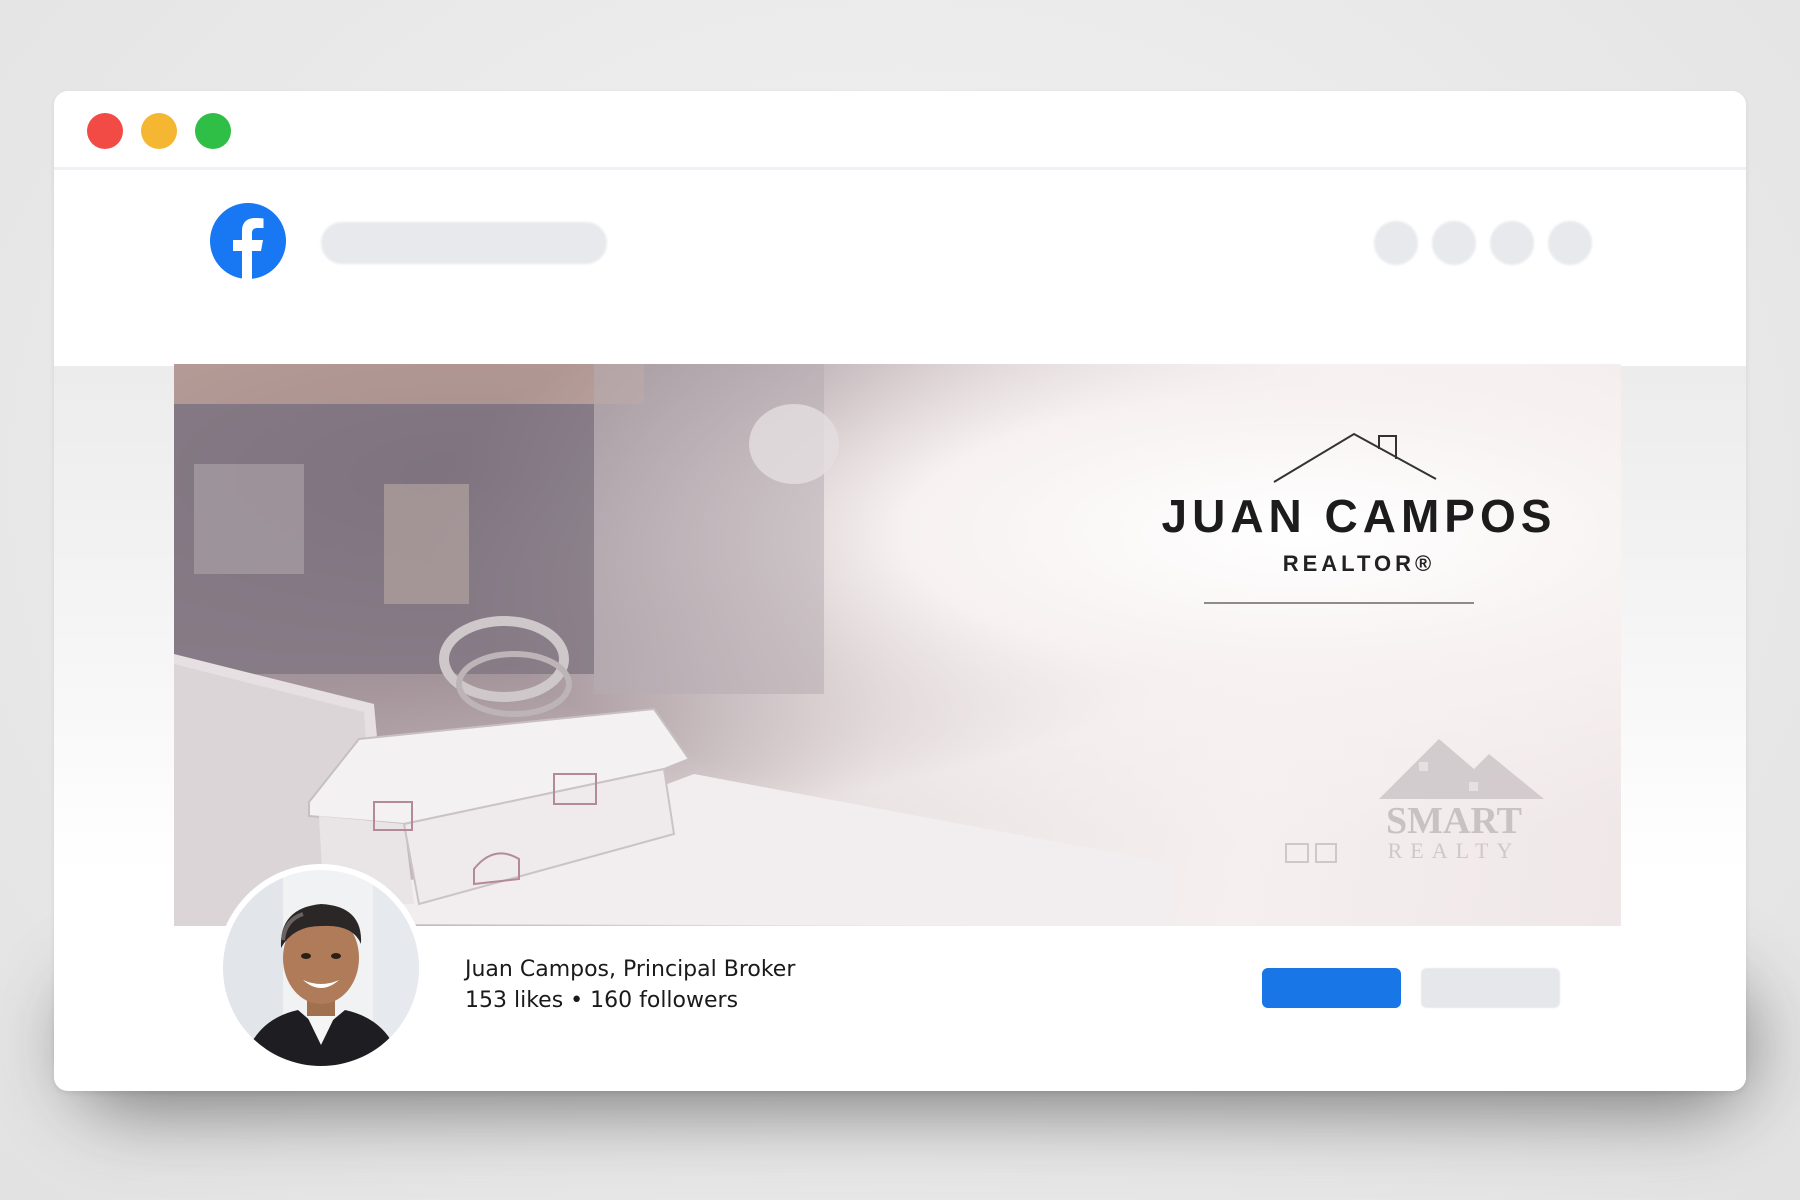  Describe the element at coordinates (1454, 821) in the screenshot. I see `broker-logo-smart: SMART` at that location.